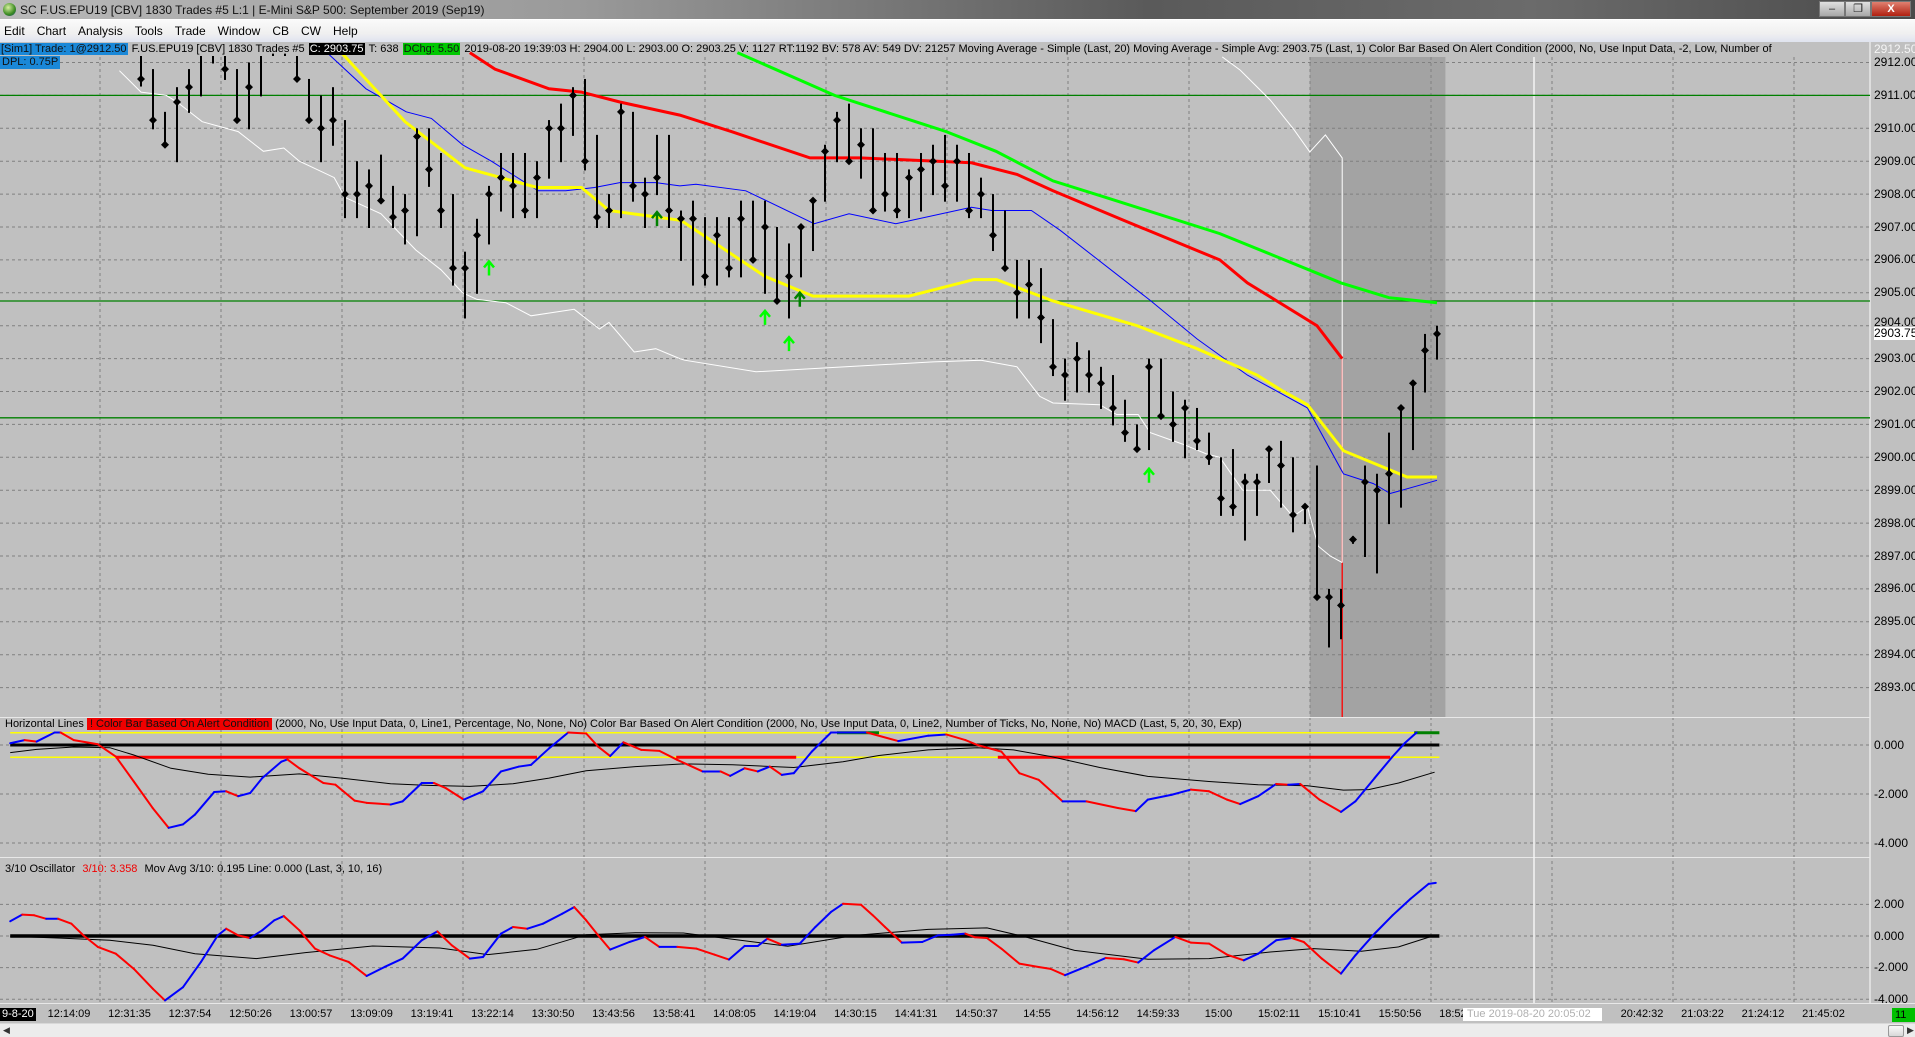 The width and height of the screenshot is (1915, 1037). I want to click on last-close-badge: C: 2903.75, so click(336, 49).